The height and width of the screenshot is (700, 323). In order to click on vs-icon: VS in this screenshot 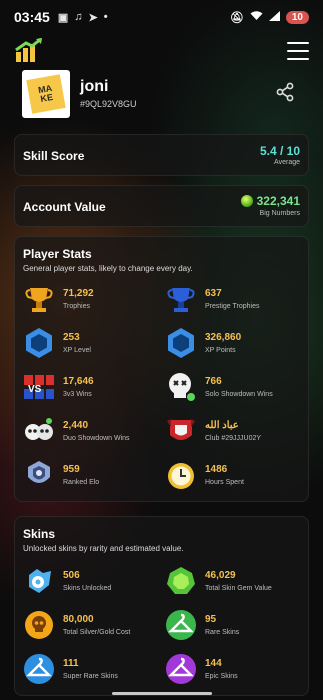, I will do `click(39, 387)`.